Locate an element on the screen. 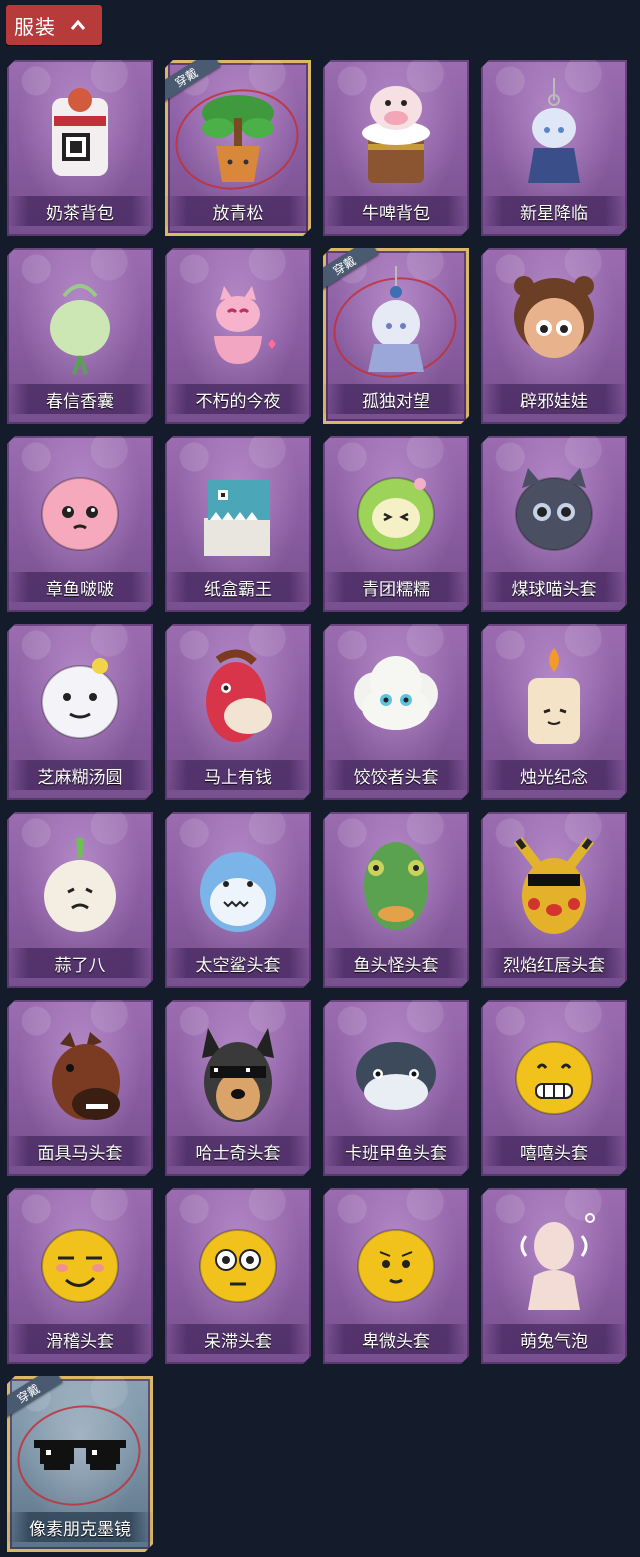 The width and height of the screenshot is (640, 1557). item-name: 鱼头怪头套 is located at coordinates (396, 965).